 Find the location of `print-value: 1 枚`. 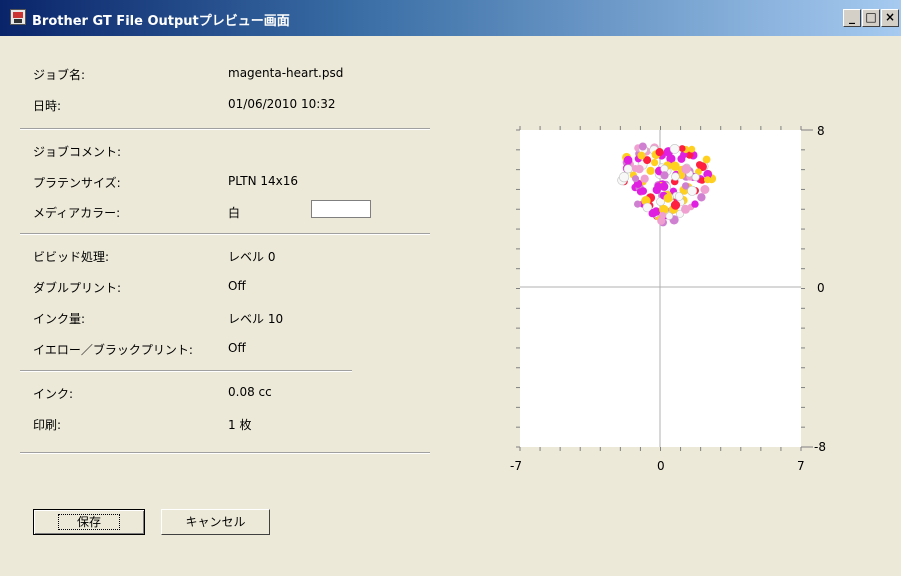

print-value: 1 枚 is located at coordinates (240, 425).